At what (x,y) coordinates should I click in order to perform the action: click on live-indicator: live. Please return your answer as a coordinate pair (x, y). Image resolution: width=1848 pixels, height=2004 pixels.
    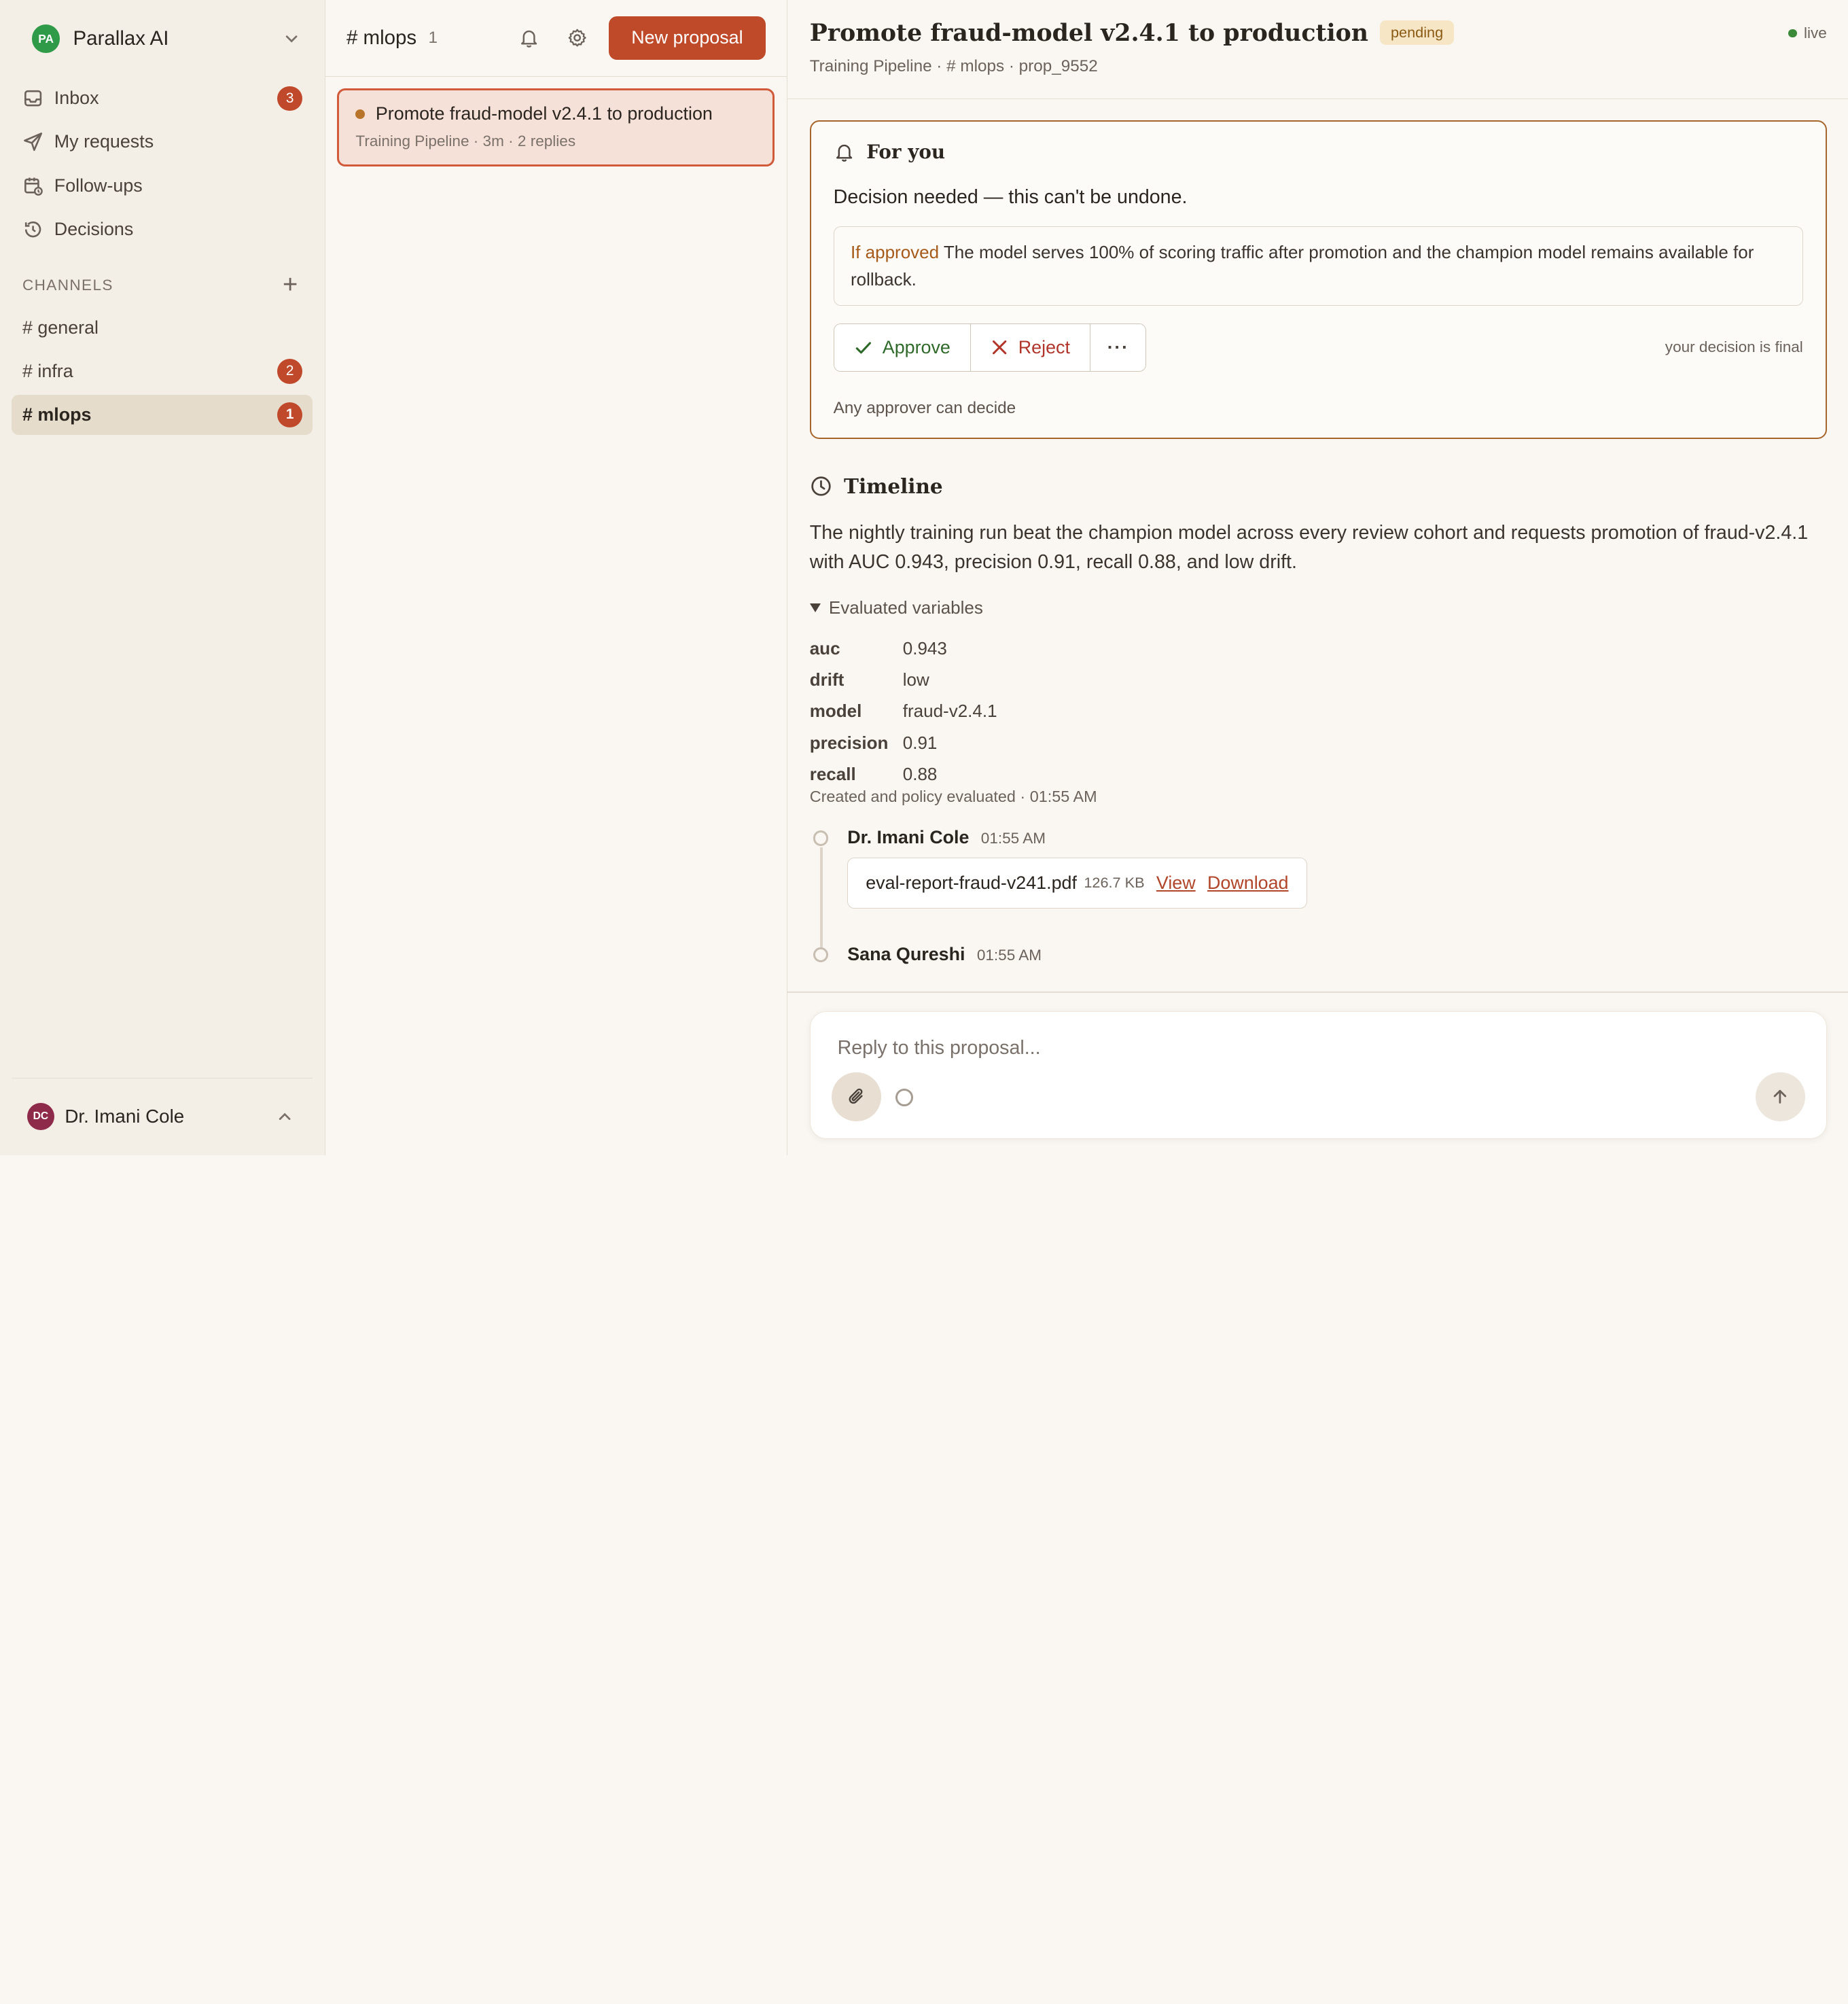
    Looking at the image, I should click on (1807, 33).